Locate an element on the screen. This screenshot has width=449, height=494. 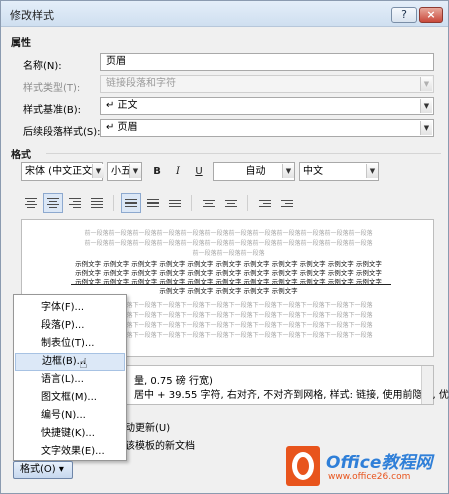
decrease-indent-icon is located at coordinates (265, 203).